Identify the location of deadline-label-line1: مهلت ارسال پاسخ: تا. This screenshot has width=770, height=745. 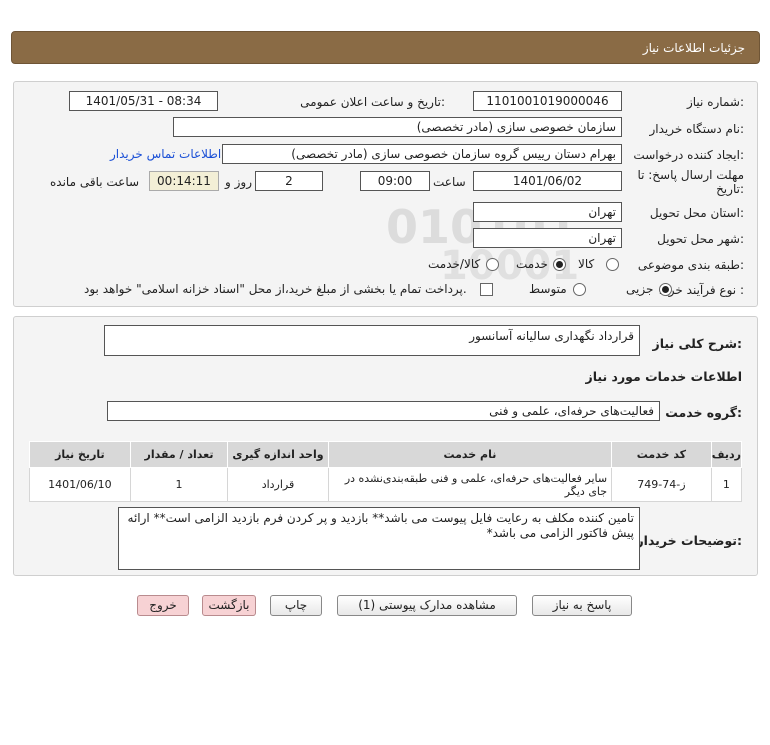
(690, 175).